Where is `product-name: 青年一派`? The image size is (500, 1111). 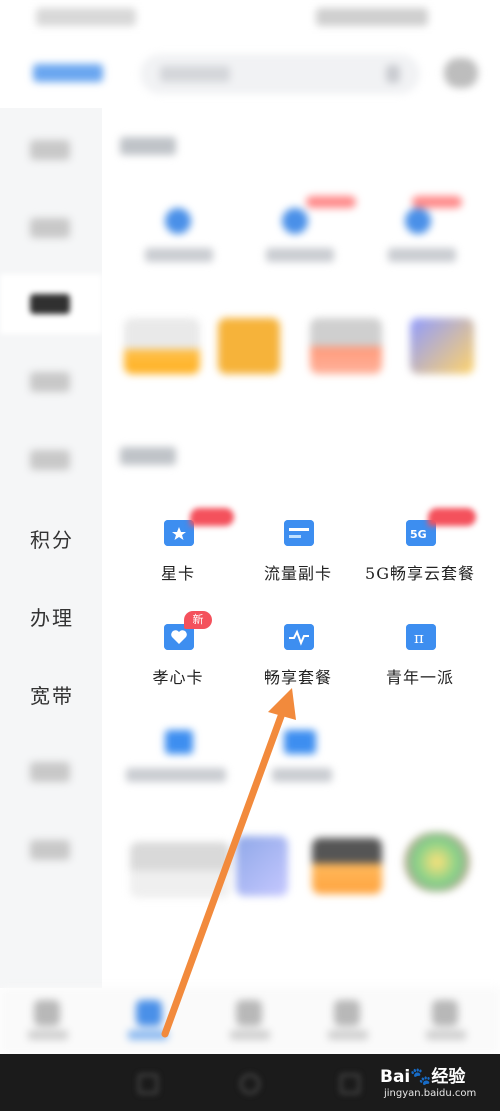
product-name: 青年一派 is located at coordinates (419, 677).